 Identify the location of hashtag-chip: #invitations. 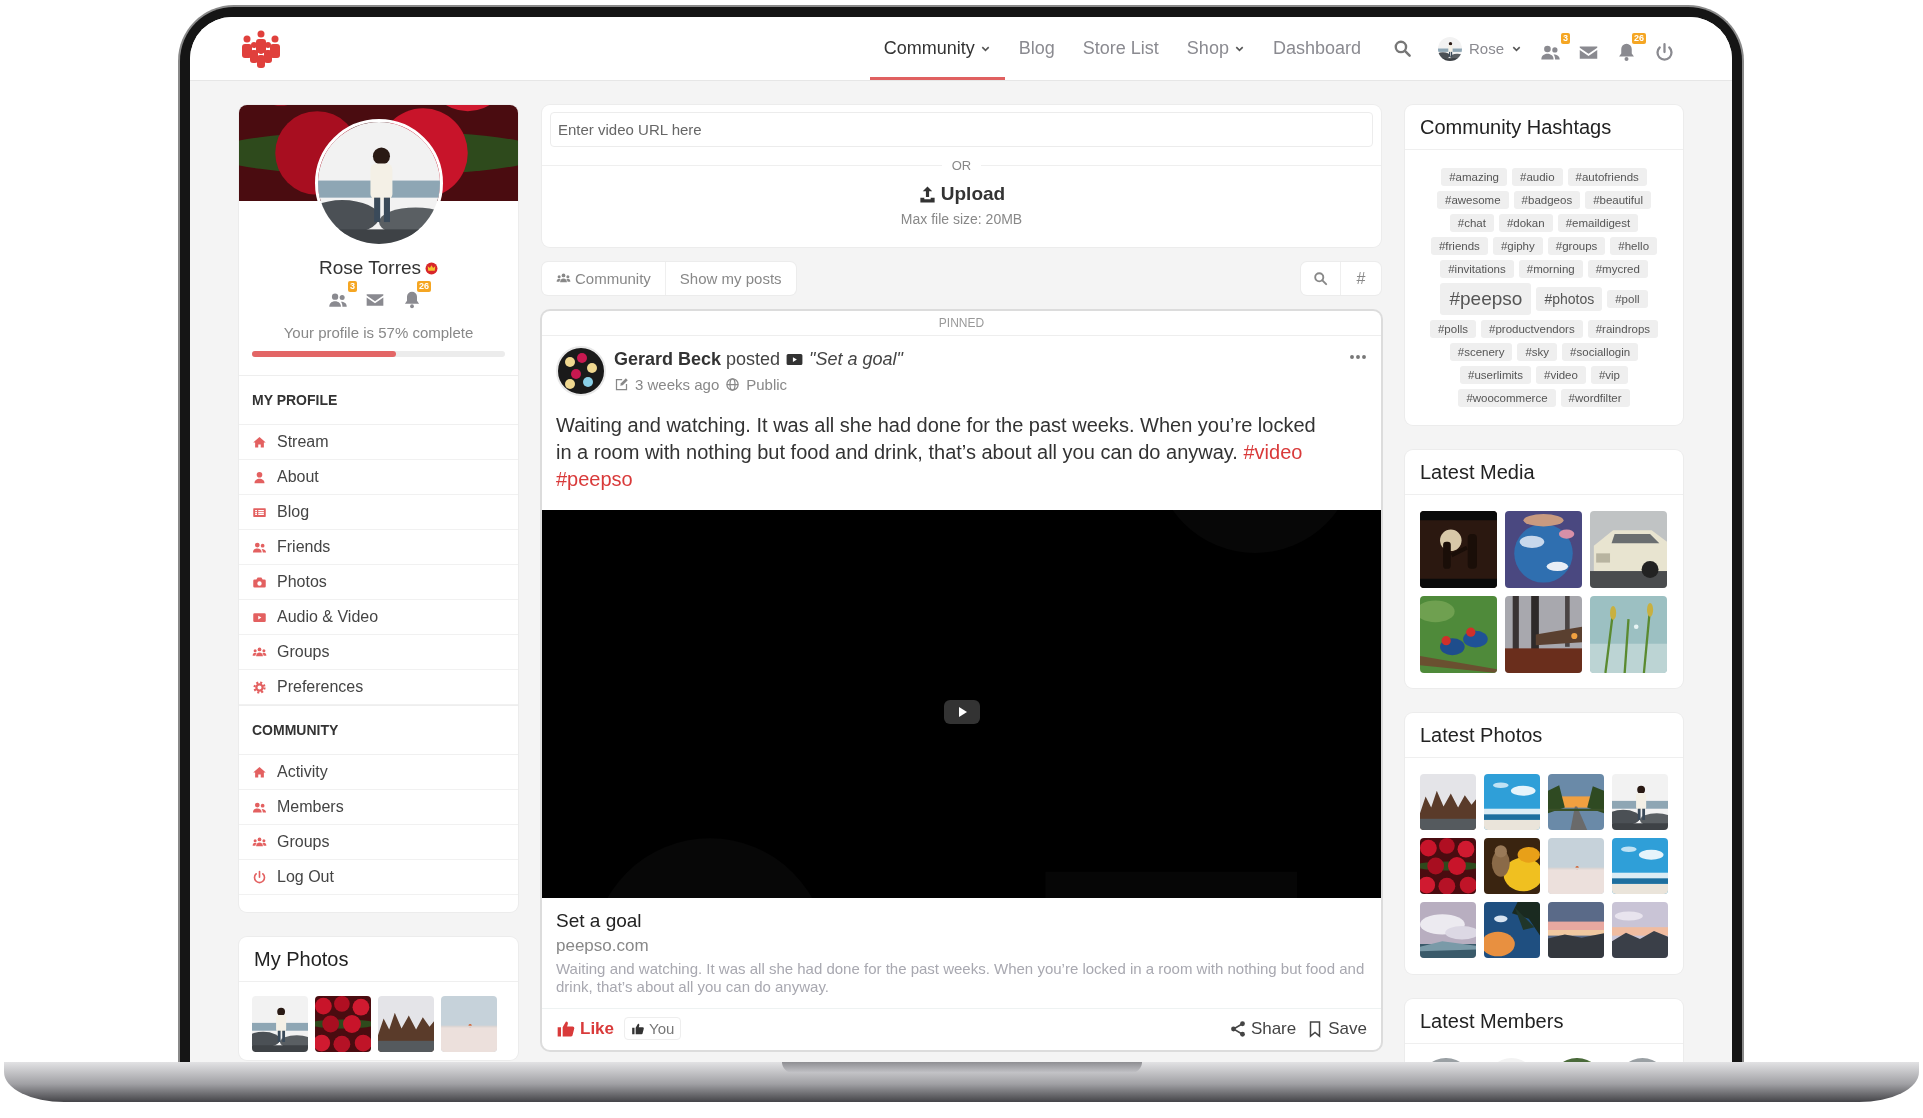
(1477, 269).